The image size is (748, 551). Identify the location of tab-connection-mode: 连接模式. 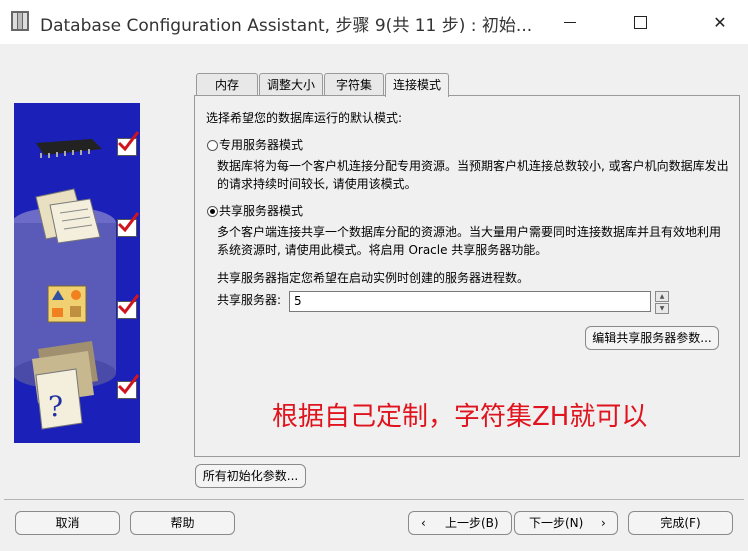
(417, 85).